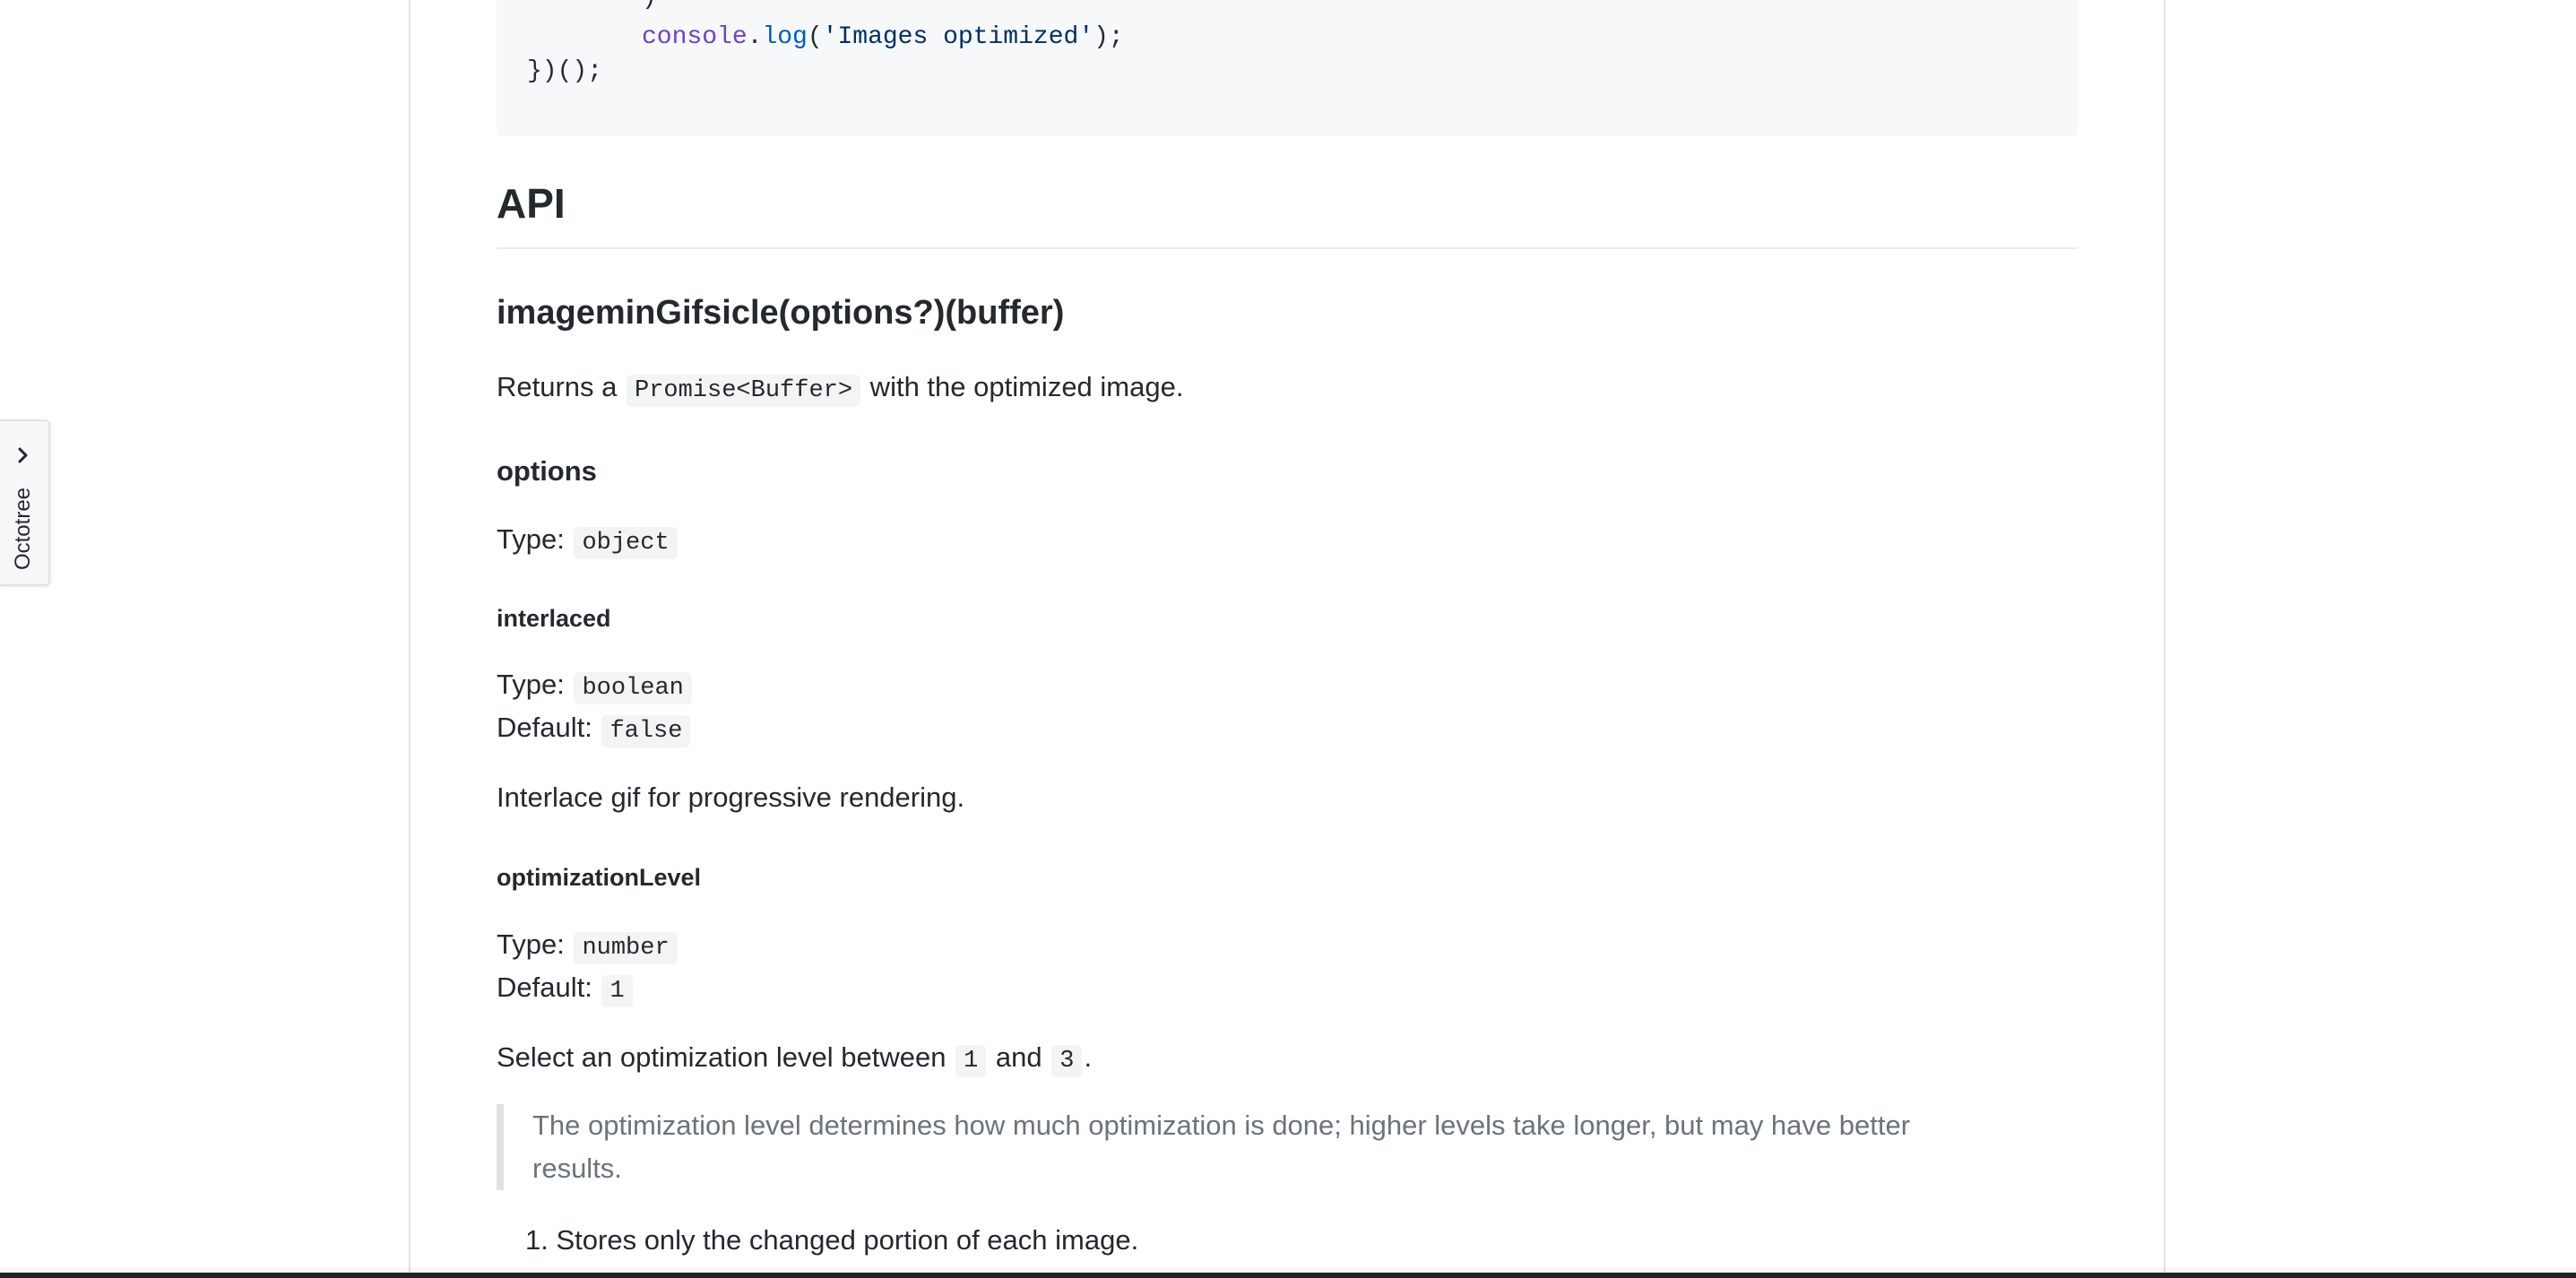 Image resolution: width=2576 pixels, height=1278 pixels. I want to click on octotree-label: Octotree, so click(23, 529).